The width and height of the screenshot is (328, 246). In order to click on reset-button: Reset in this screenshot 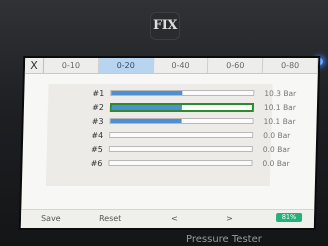, I will do `click(110, 219)`.